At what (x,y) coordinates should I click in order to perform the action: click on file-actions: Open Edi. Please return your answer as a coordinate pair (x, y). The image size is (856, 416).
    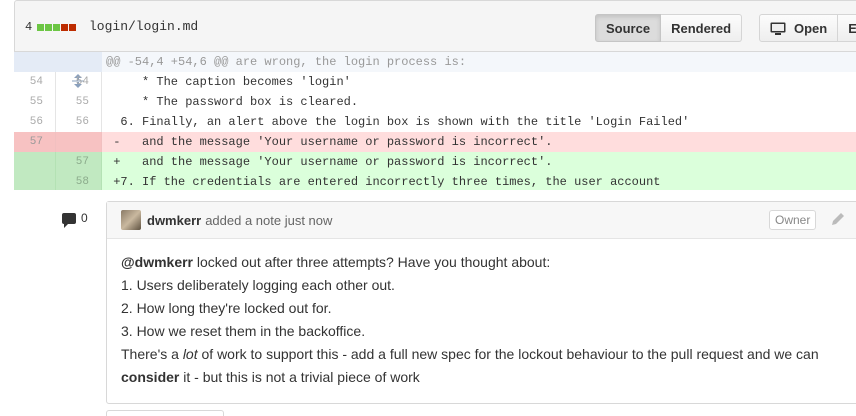
    Looking at the image, I should click on (807, 28).